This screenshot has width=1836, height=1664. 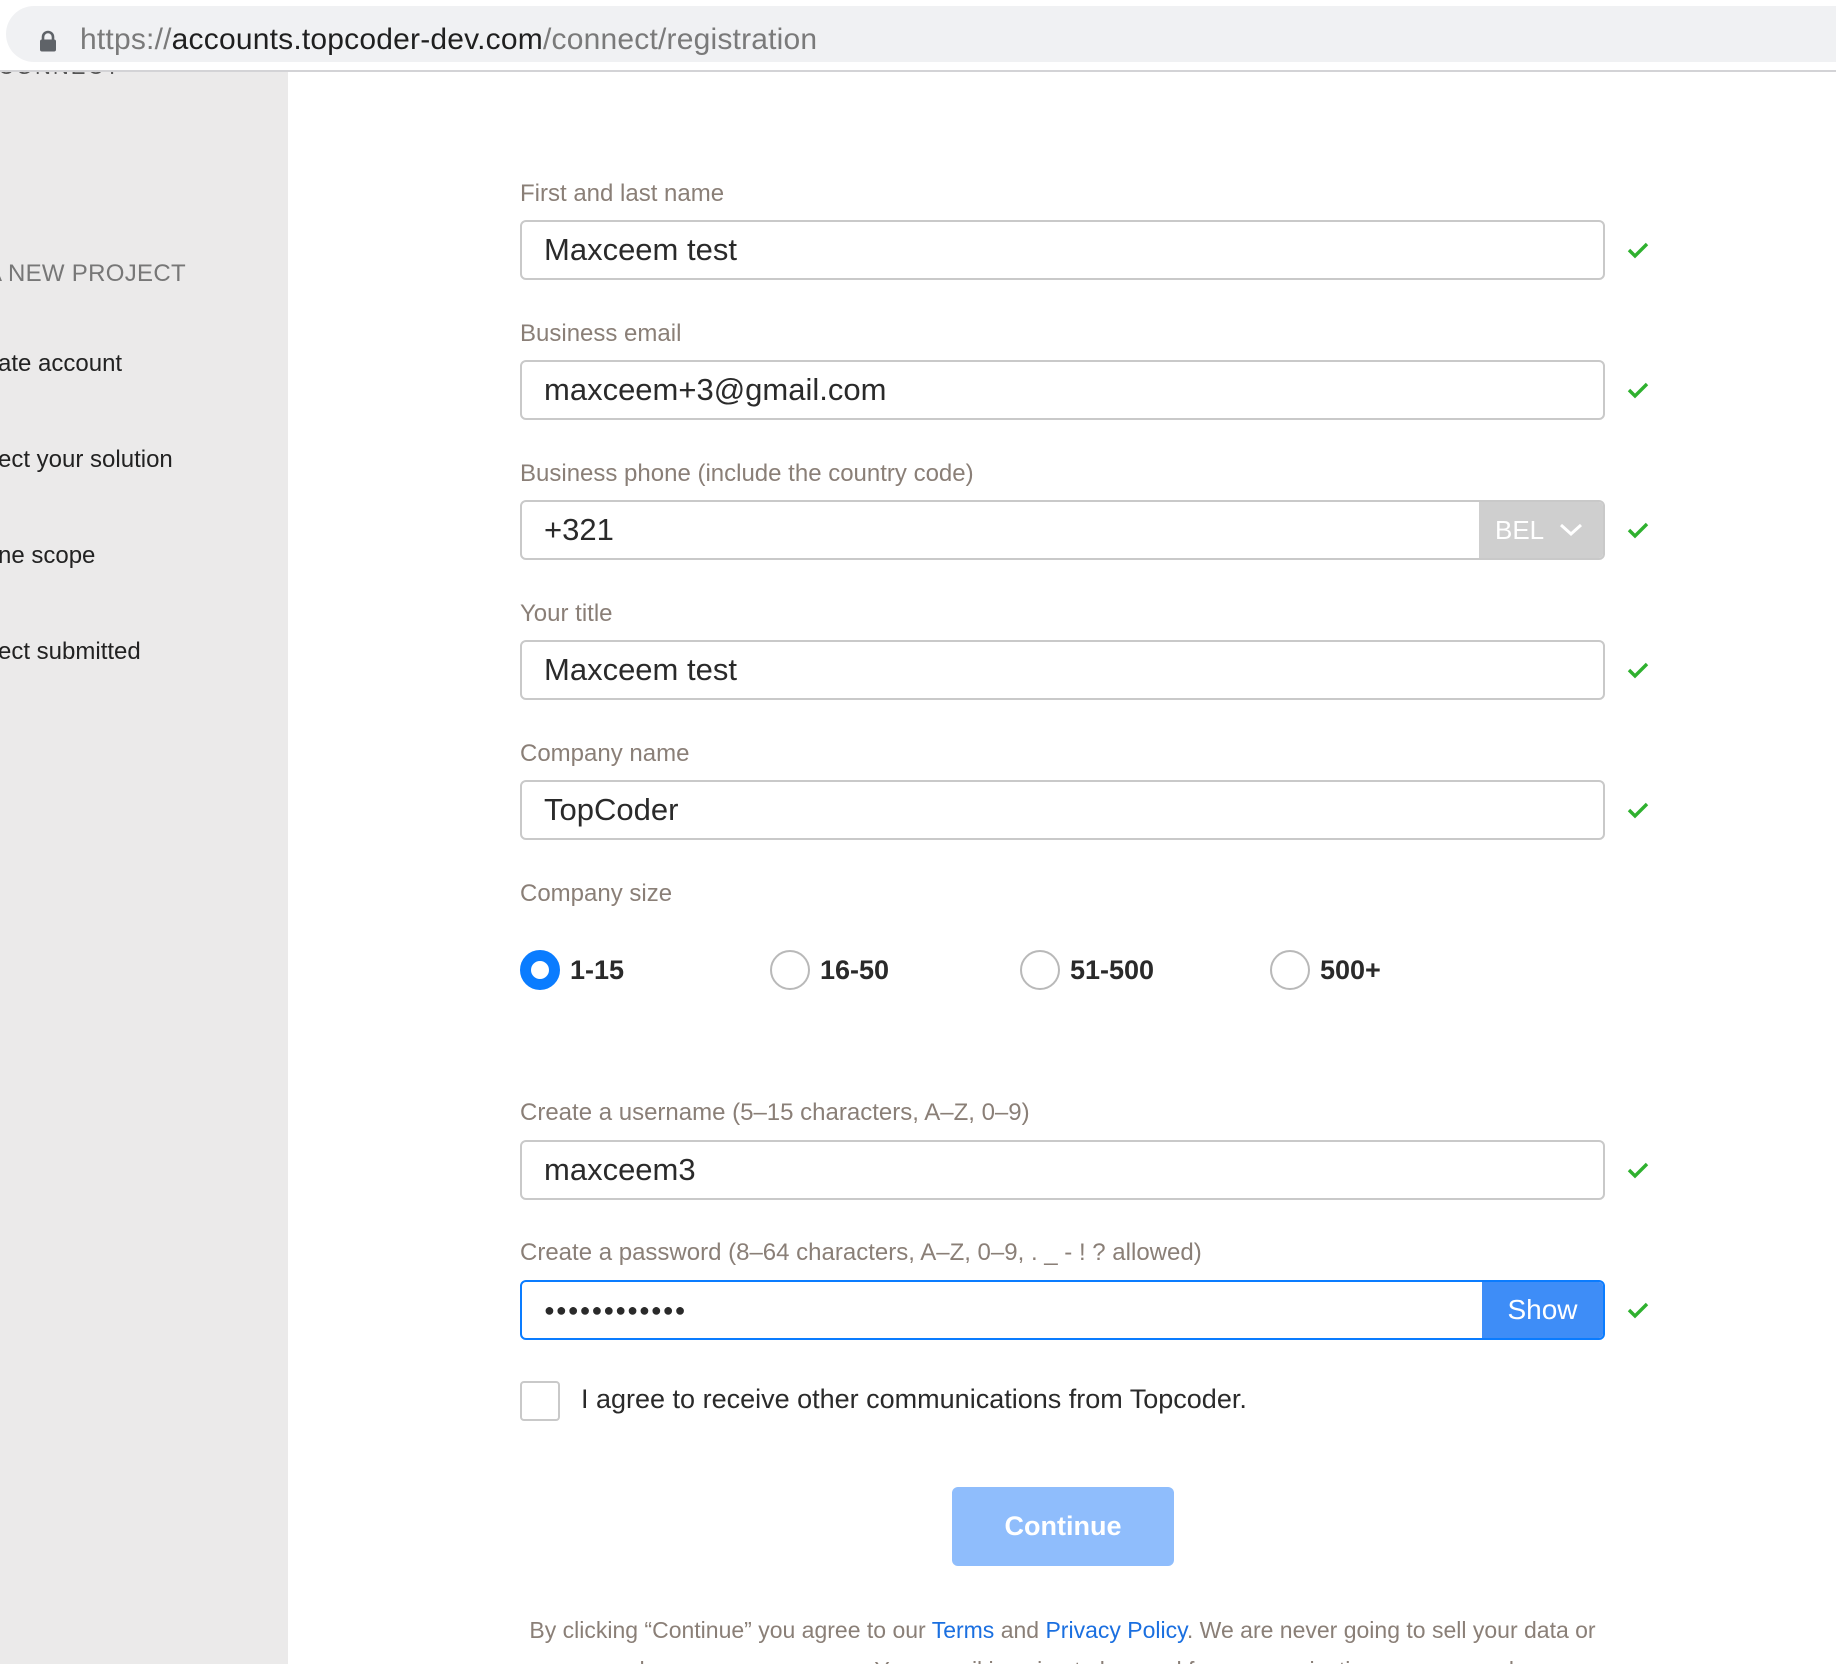 I want to click on email-value: maxceem+3@gmail.com, so click(x=715, y=389).